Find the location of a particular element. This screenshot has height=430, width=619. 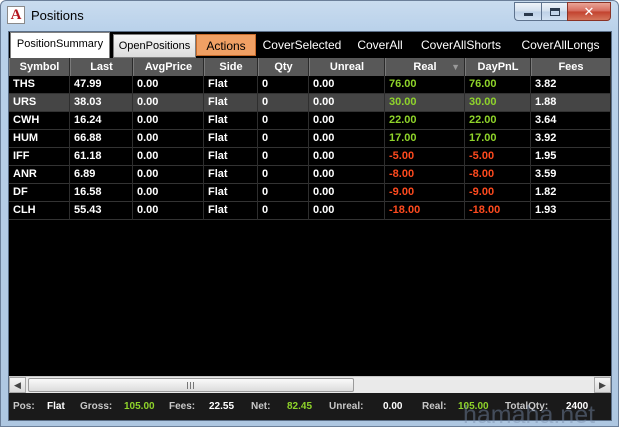

table-row: CWH 16.24 0.00 Flat 0 0.00 22.00 22.00 3.64 is located at coordinates (310, 121).